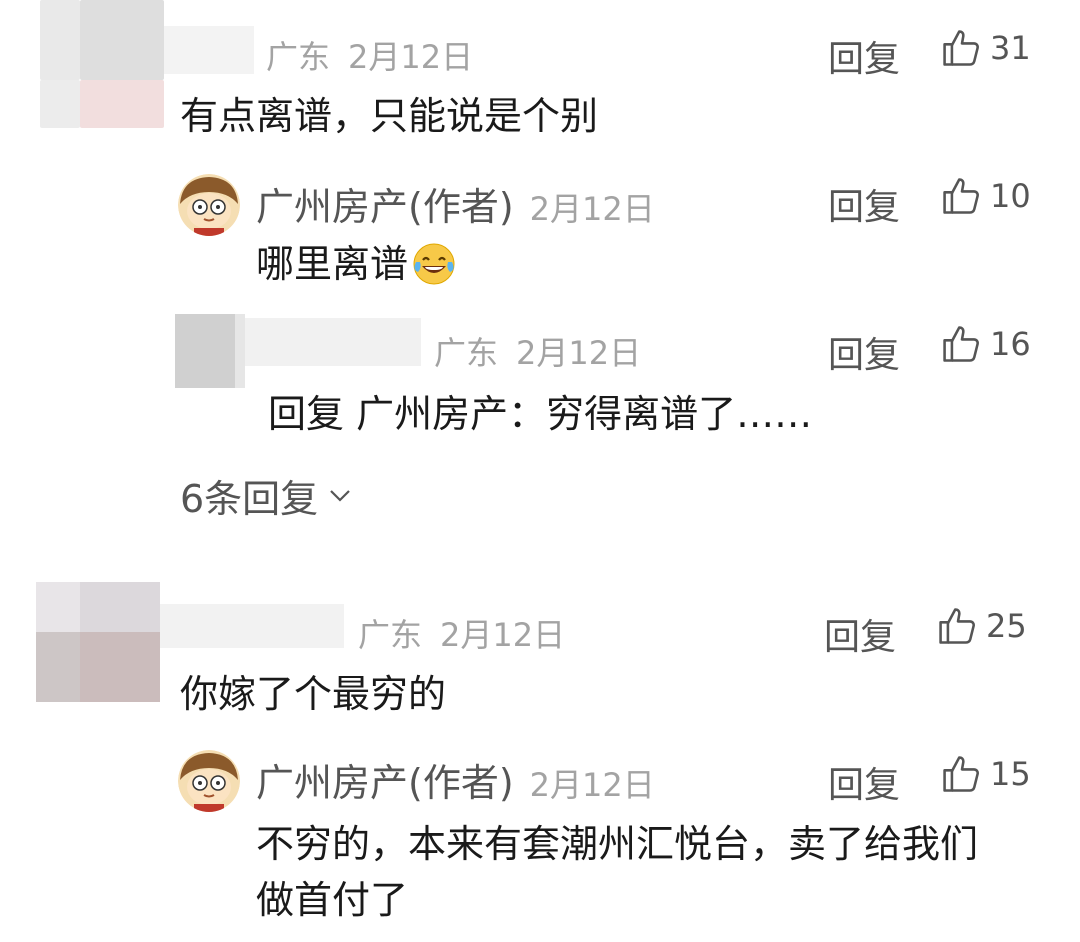  What do you see at coordinates (985, 774) in the screenshot?
I see `like-button: 15` at bounding box center [985, 774].